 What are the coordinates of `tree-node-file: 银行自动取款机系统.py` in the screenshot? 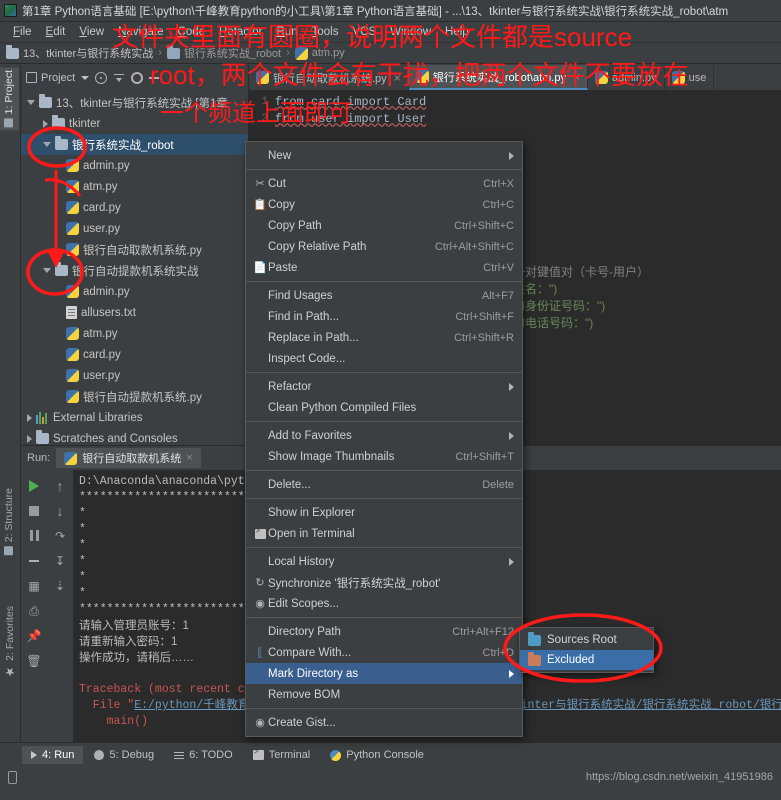 It's located at (134, 249).